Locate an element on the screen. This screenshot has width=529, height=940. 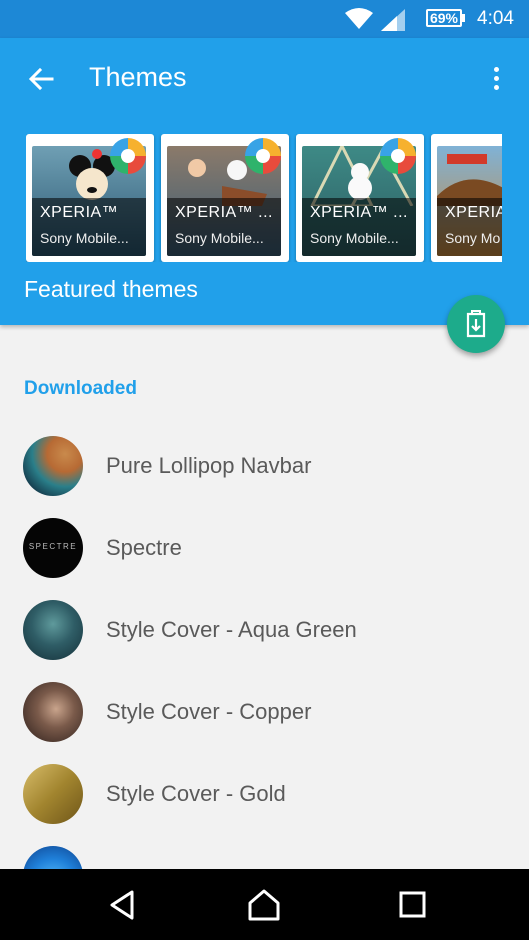
featured-carousel: XPERIA™ Sony Mobile... XPERIA™ ... Sony is located at coordinates (264, 198).